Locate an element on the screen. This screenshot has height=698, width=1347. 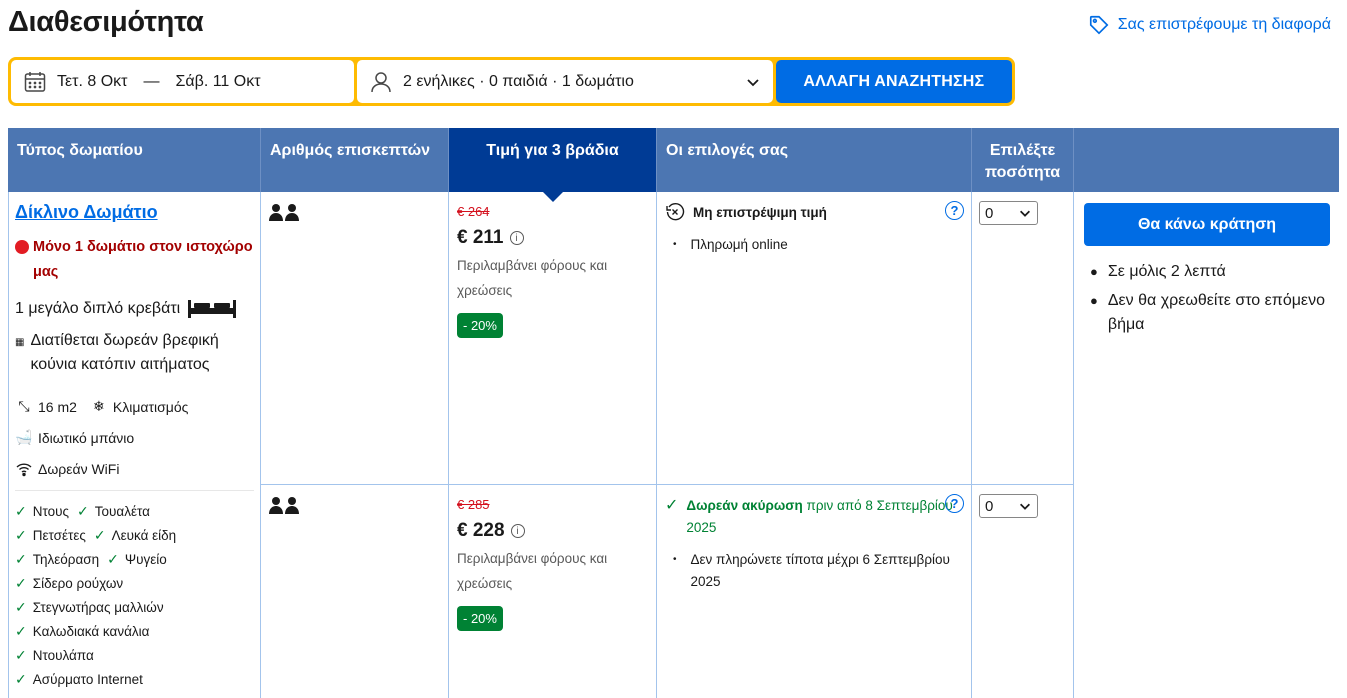
option-title: Μη επιστρέψιμη τιμή is located at coordinates (814, 213).